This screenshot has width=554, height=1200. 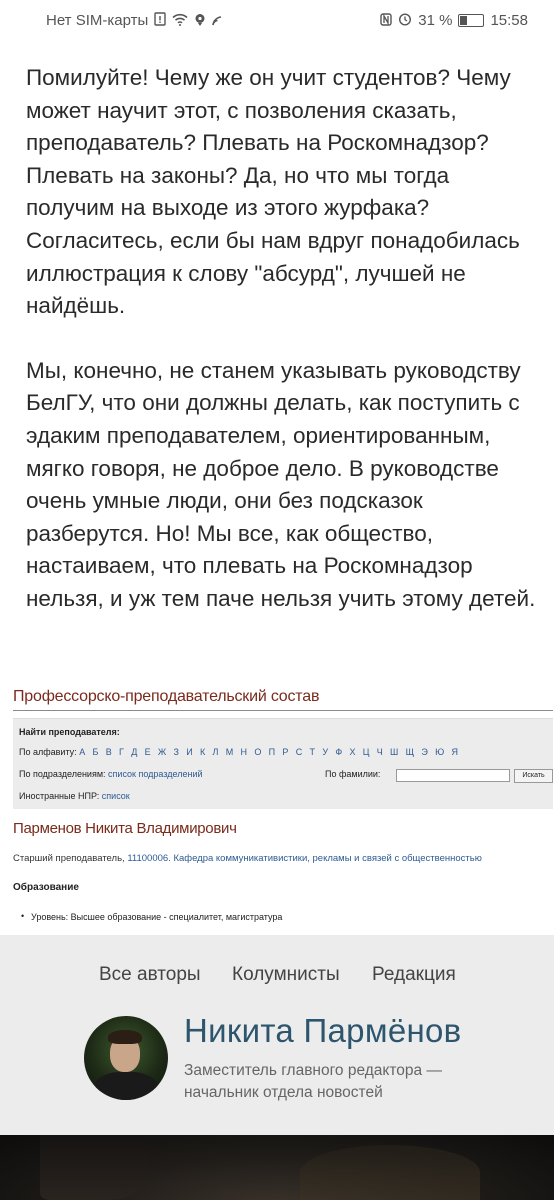 I want to click on alarm-icon, so click(x=405, y=20).